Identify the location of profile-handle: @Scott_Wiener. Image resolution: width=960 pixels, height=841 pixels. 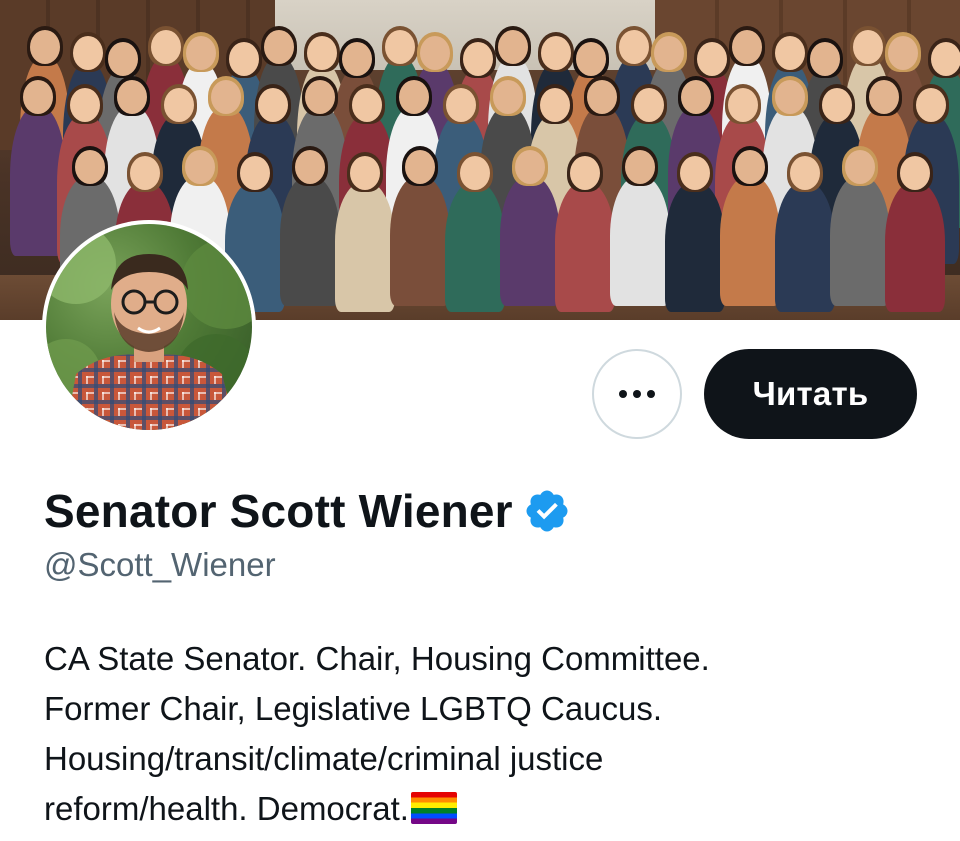
(160, 564).